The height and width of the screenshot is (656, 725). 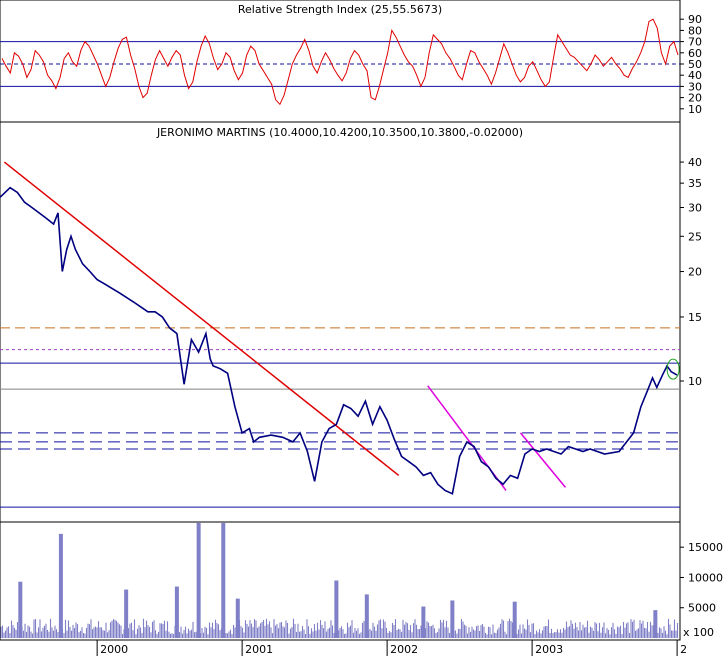 What do you see at coordinates (695, 98) in the screenshot?
I see `rsi-ytick-label: 20` at bounding box center [695, 98].